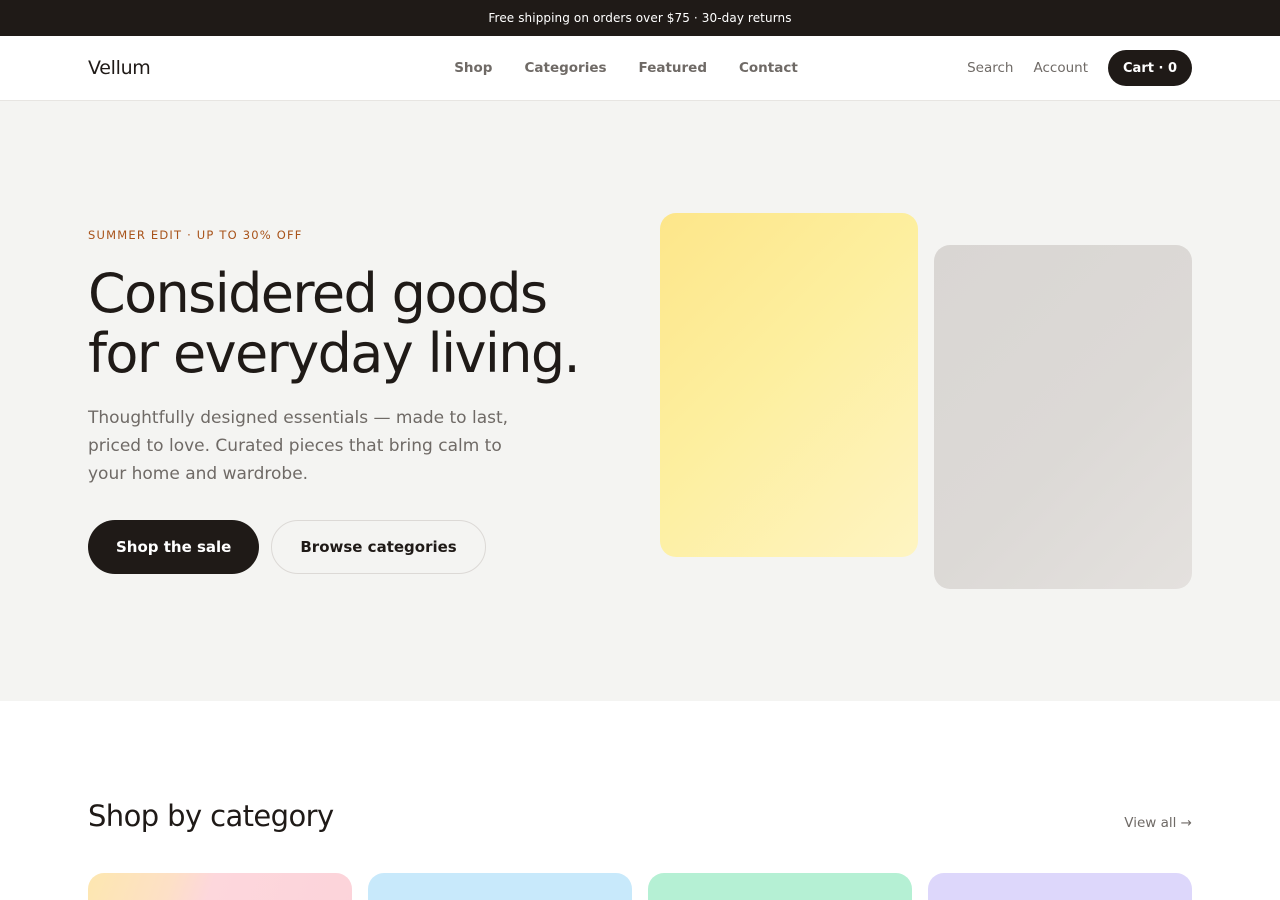 The image size is (1280, 900). I want to click on hero-image-tile-gray, so click(1063, 417).